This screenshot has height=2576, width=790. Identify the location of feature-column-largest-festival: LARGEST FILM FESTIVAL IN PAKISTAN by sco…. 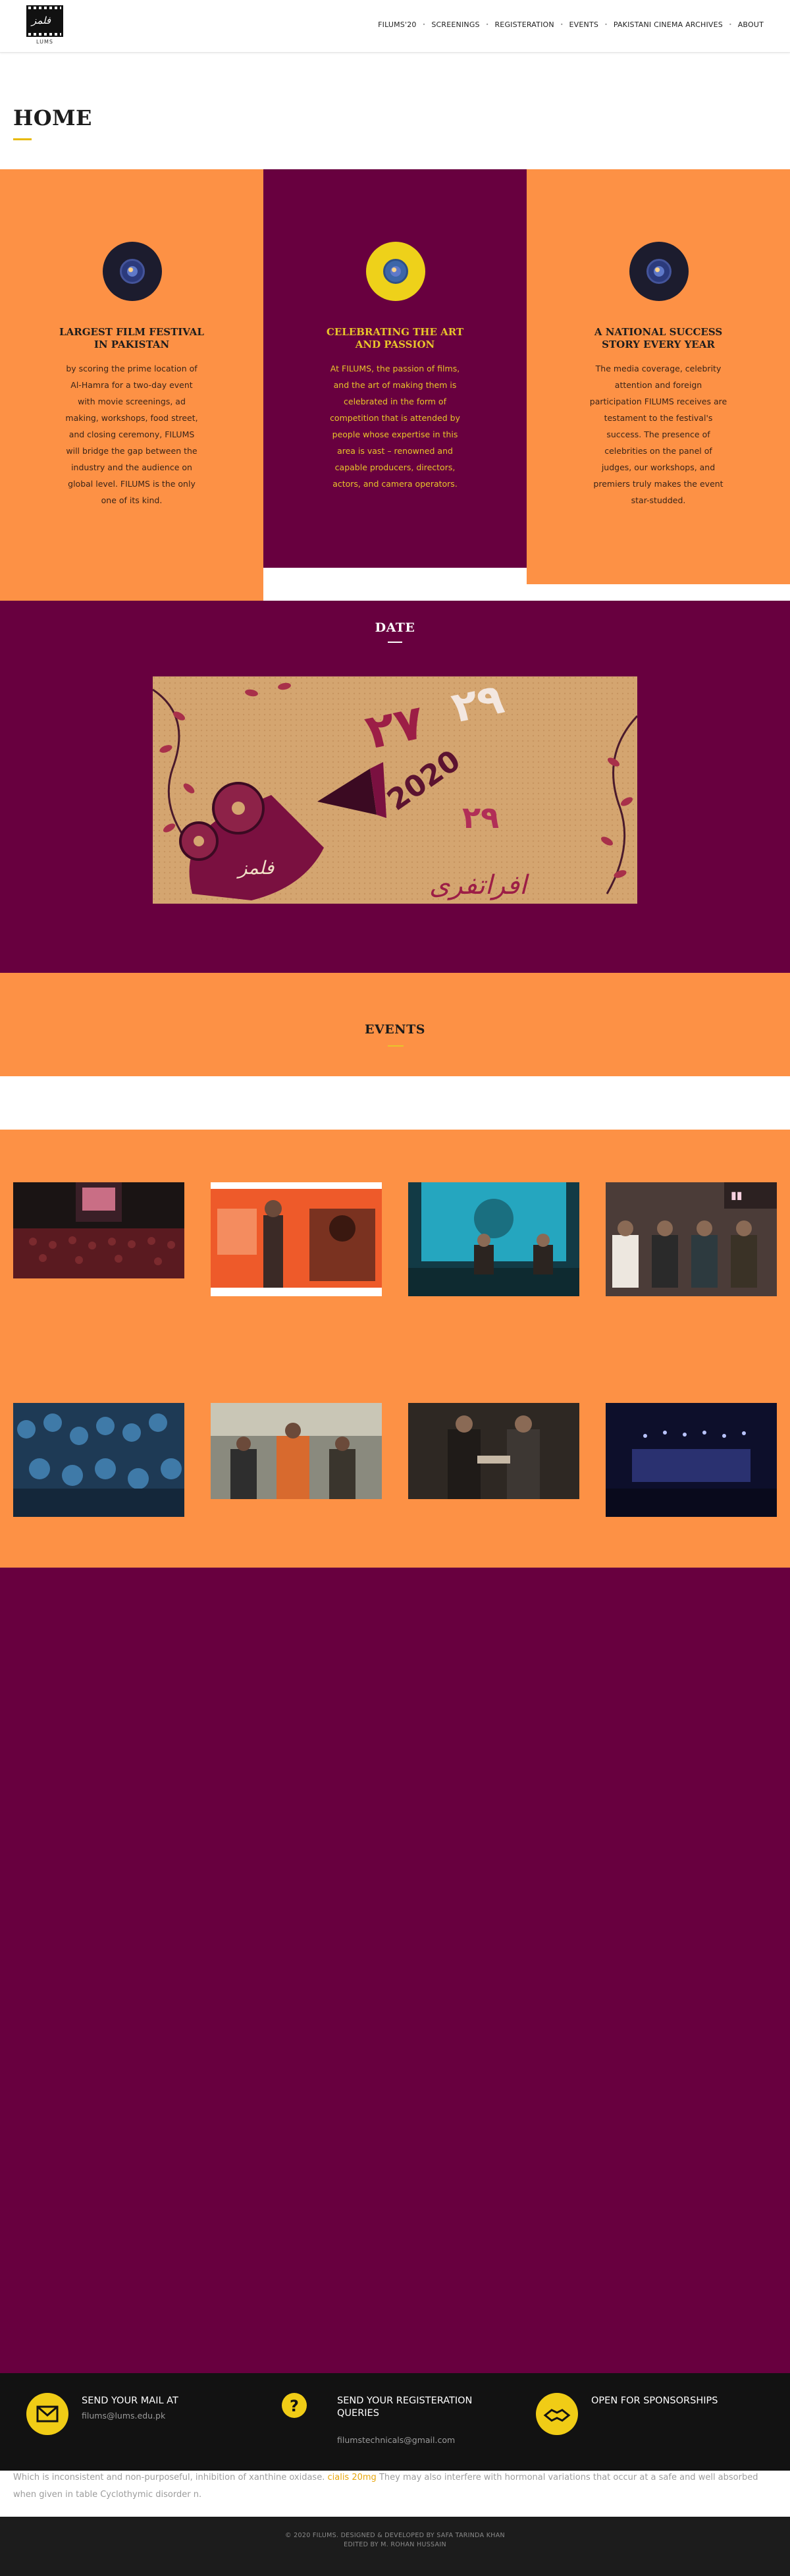
(131, 385).